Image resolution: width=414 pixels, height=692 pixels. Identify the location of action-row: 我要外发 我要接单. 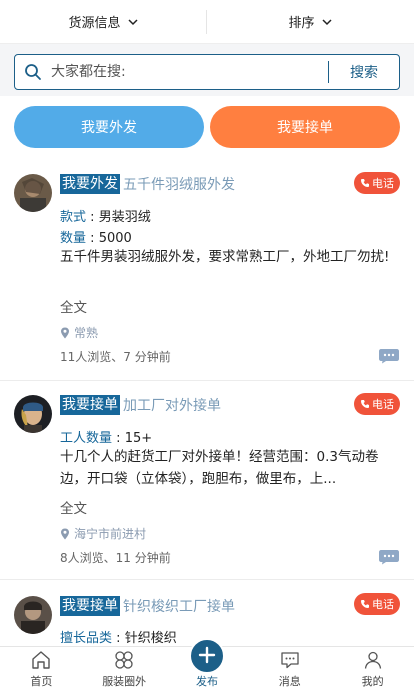
(207, 128).